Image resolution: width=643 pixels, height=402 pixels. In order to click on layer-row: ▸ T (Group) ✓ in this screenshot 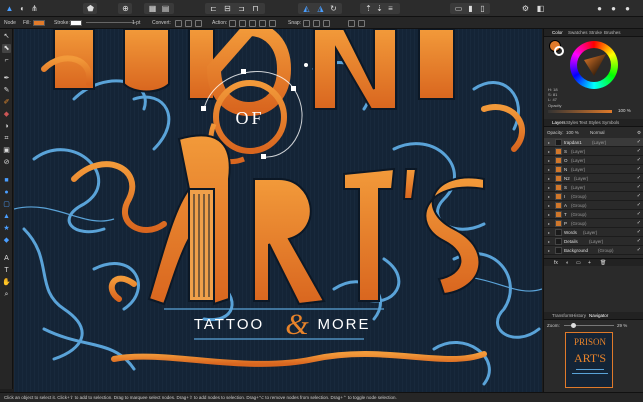, I will do `click(593, 214)`.